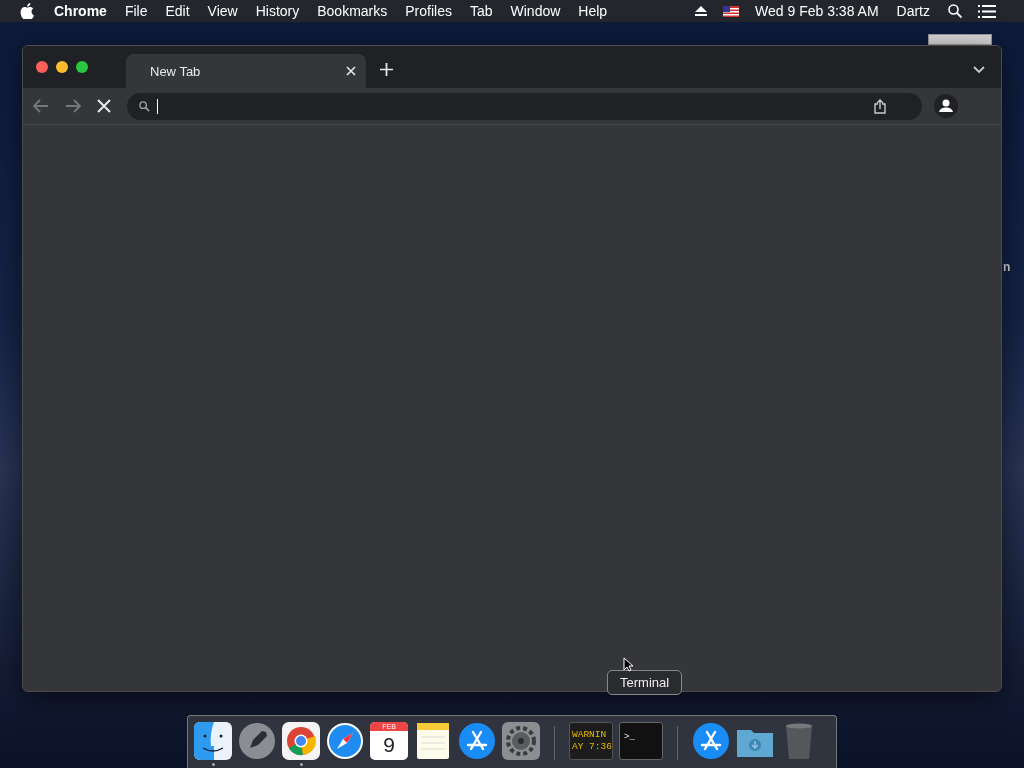 The height and width of the screenshot is (768, 1024). What do you see at coordinates (62, 67) in the screenshot?
I see `minimize-window-button` at bounding box center [62, 67].